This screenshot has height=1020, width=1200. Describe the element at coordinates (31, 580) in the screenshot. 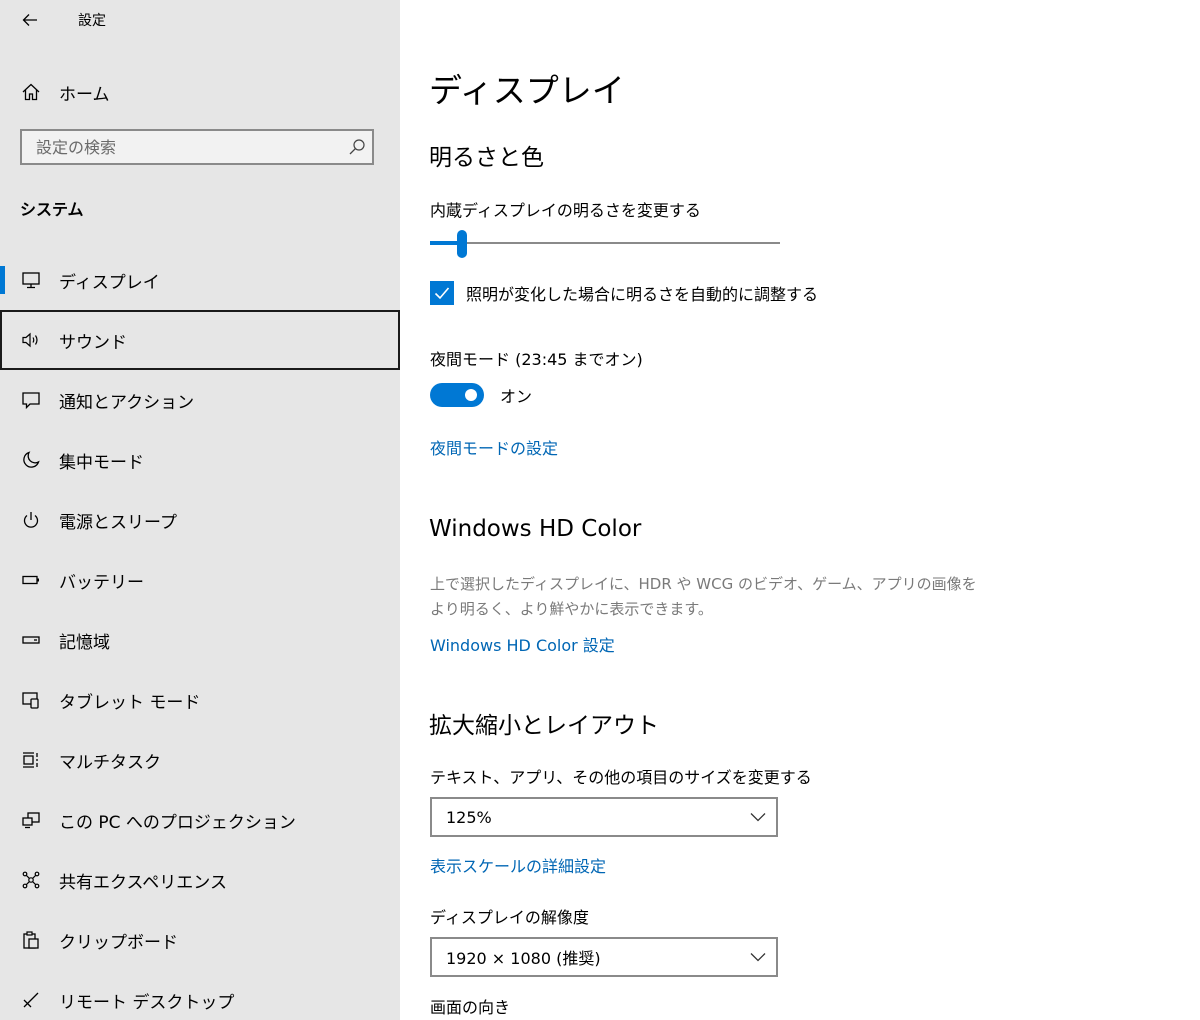

I see `battery-icon` at that location.